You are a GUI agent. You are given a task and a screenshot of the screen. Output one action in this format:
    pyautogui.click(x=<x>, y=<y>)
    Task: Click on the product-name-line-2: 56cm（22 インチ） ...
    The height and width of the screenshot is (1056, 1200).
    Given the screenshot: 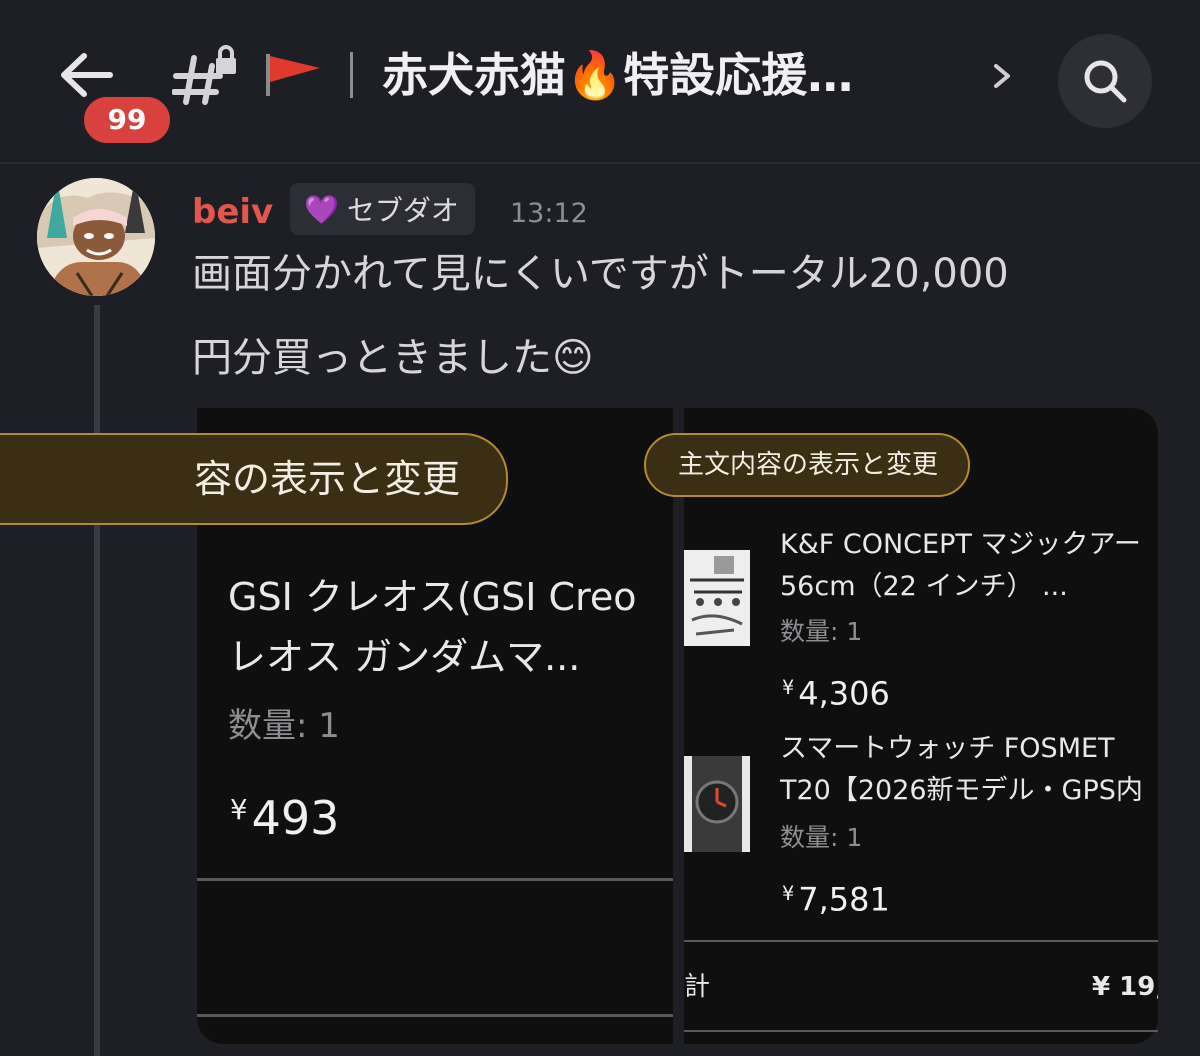 What is the action you would take?
    pyautogui.click(x=924, y=586)
    